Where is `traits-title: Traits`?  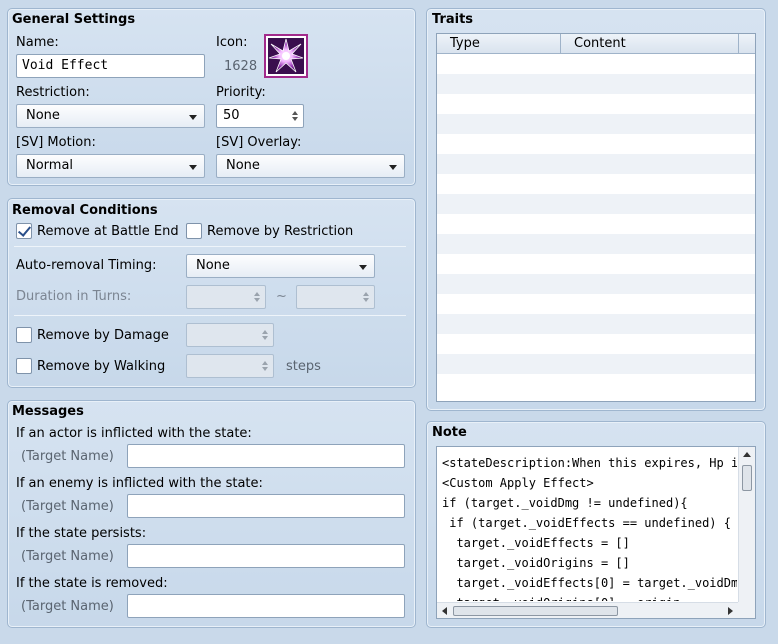 traits-title: Traits is located at coordinates (453, 19).